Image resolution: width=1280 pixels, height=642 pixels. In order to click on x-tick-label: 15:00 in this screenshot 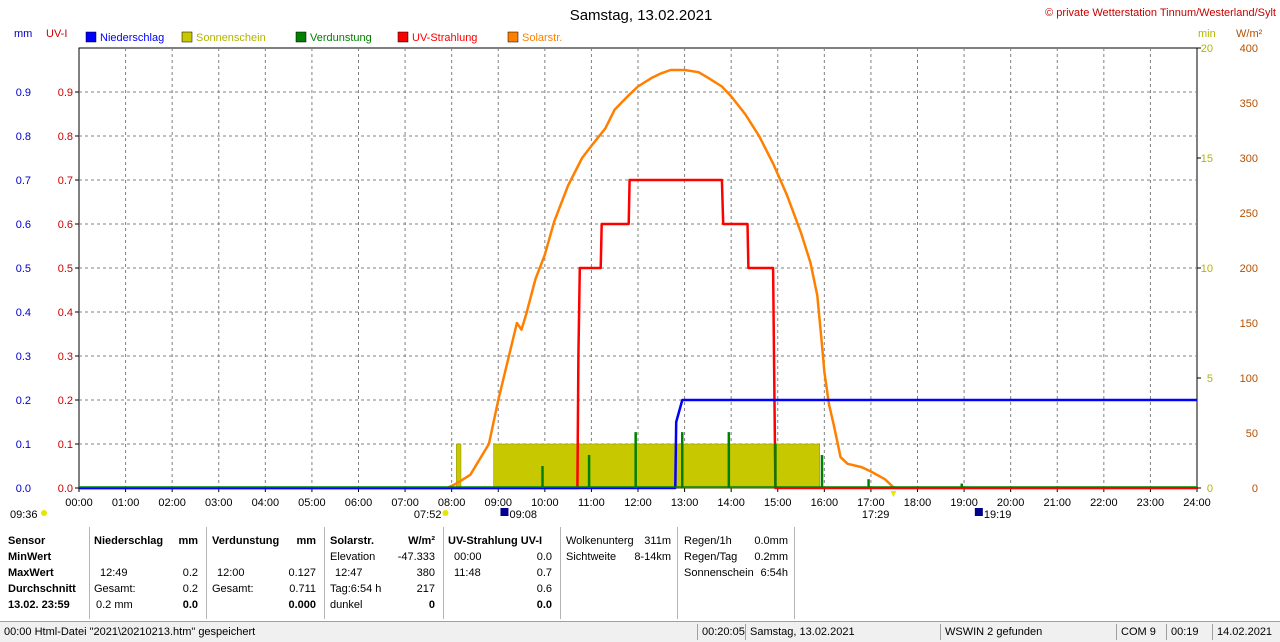, I will do `click(778, 503)`.